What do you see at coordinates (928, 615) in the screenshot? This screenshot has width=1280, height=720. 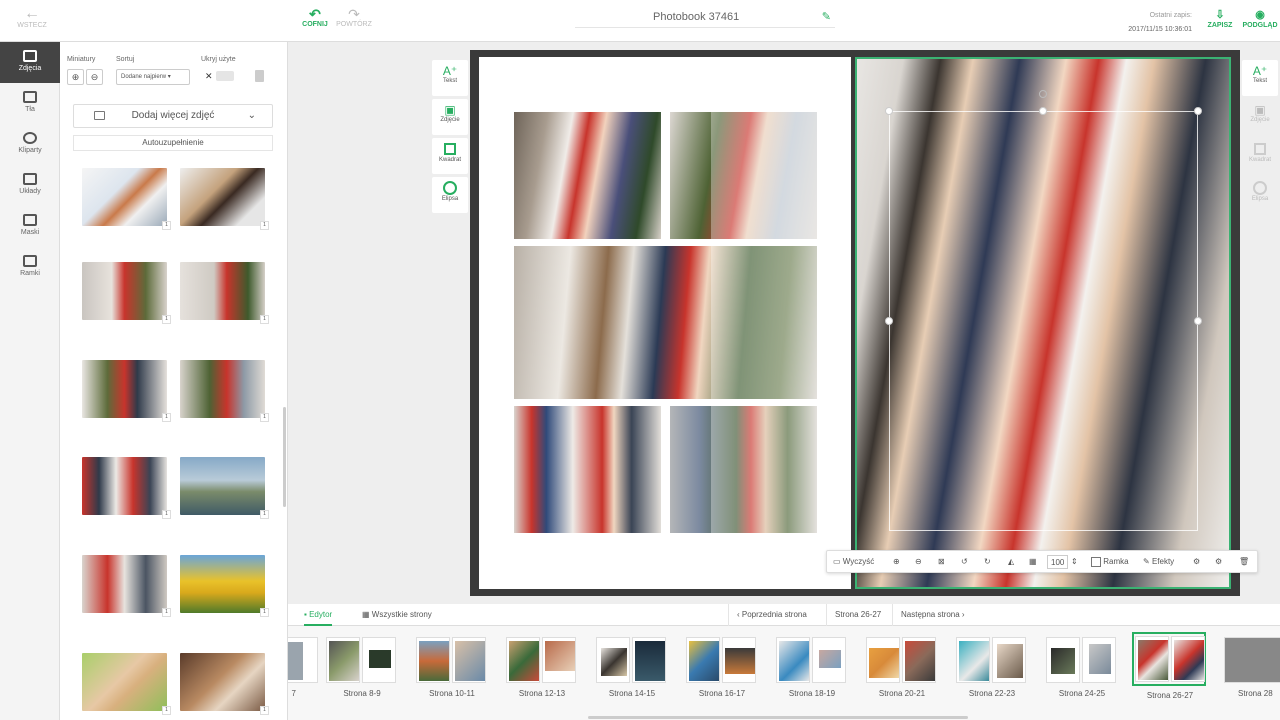 I see `next-page-button: Następna strona ›` at bounding box center [928, 615].